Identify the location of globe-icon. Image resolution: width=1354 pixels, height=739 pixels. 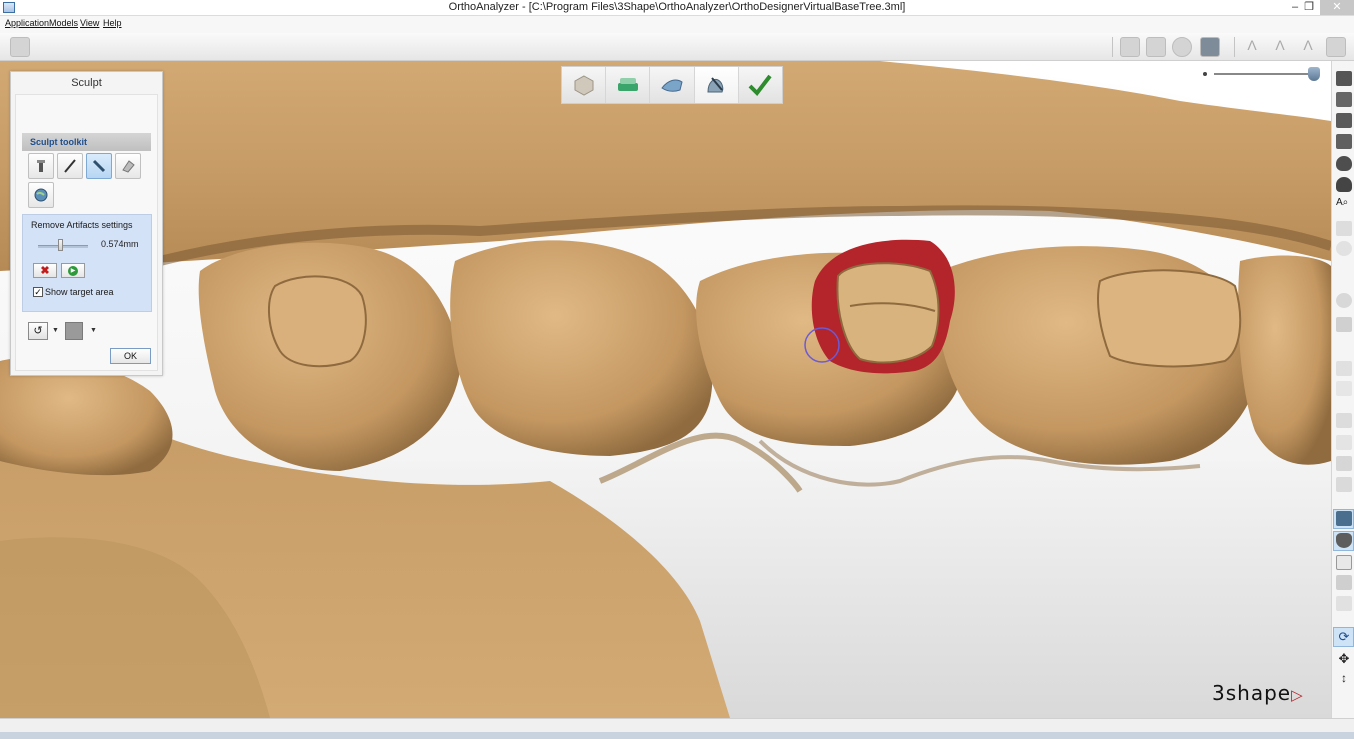
(41, 195).